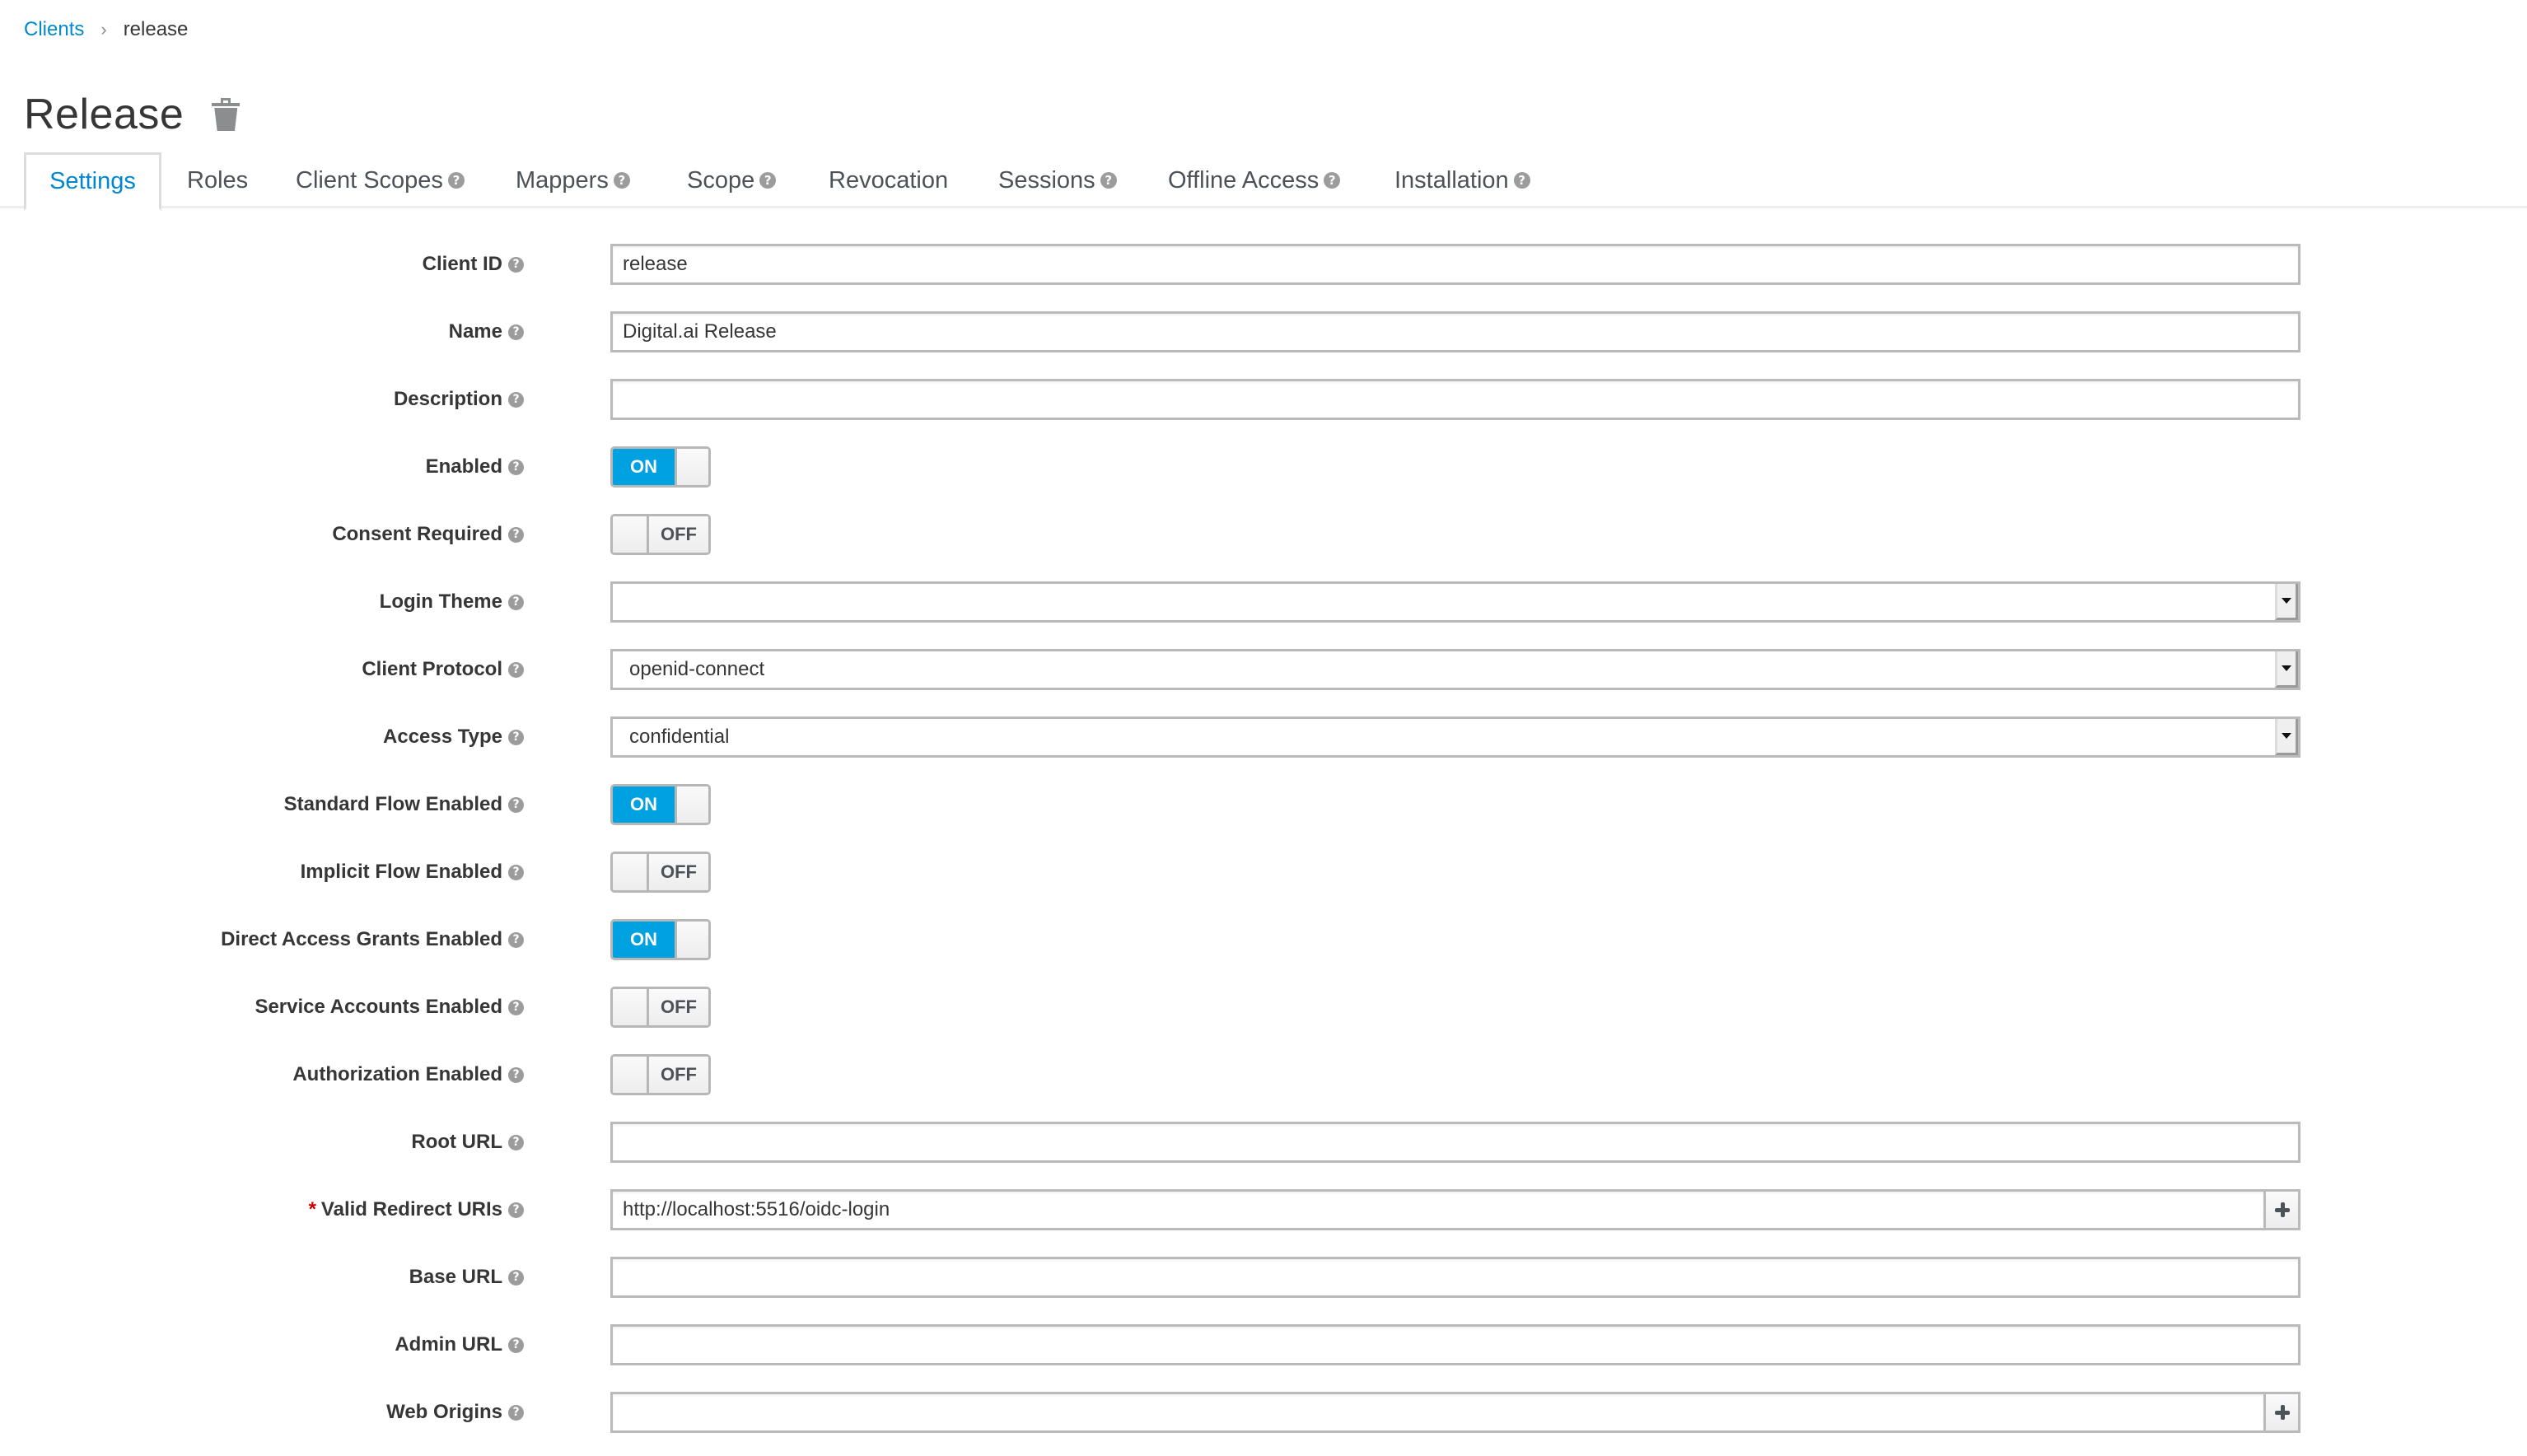 This screenshot has width=2527, height=1456. I want to click on redirect-uris-input: http://localhost:5516/oidc-login, so click(1436, 1209).